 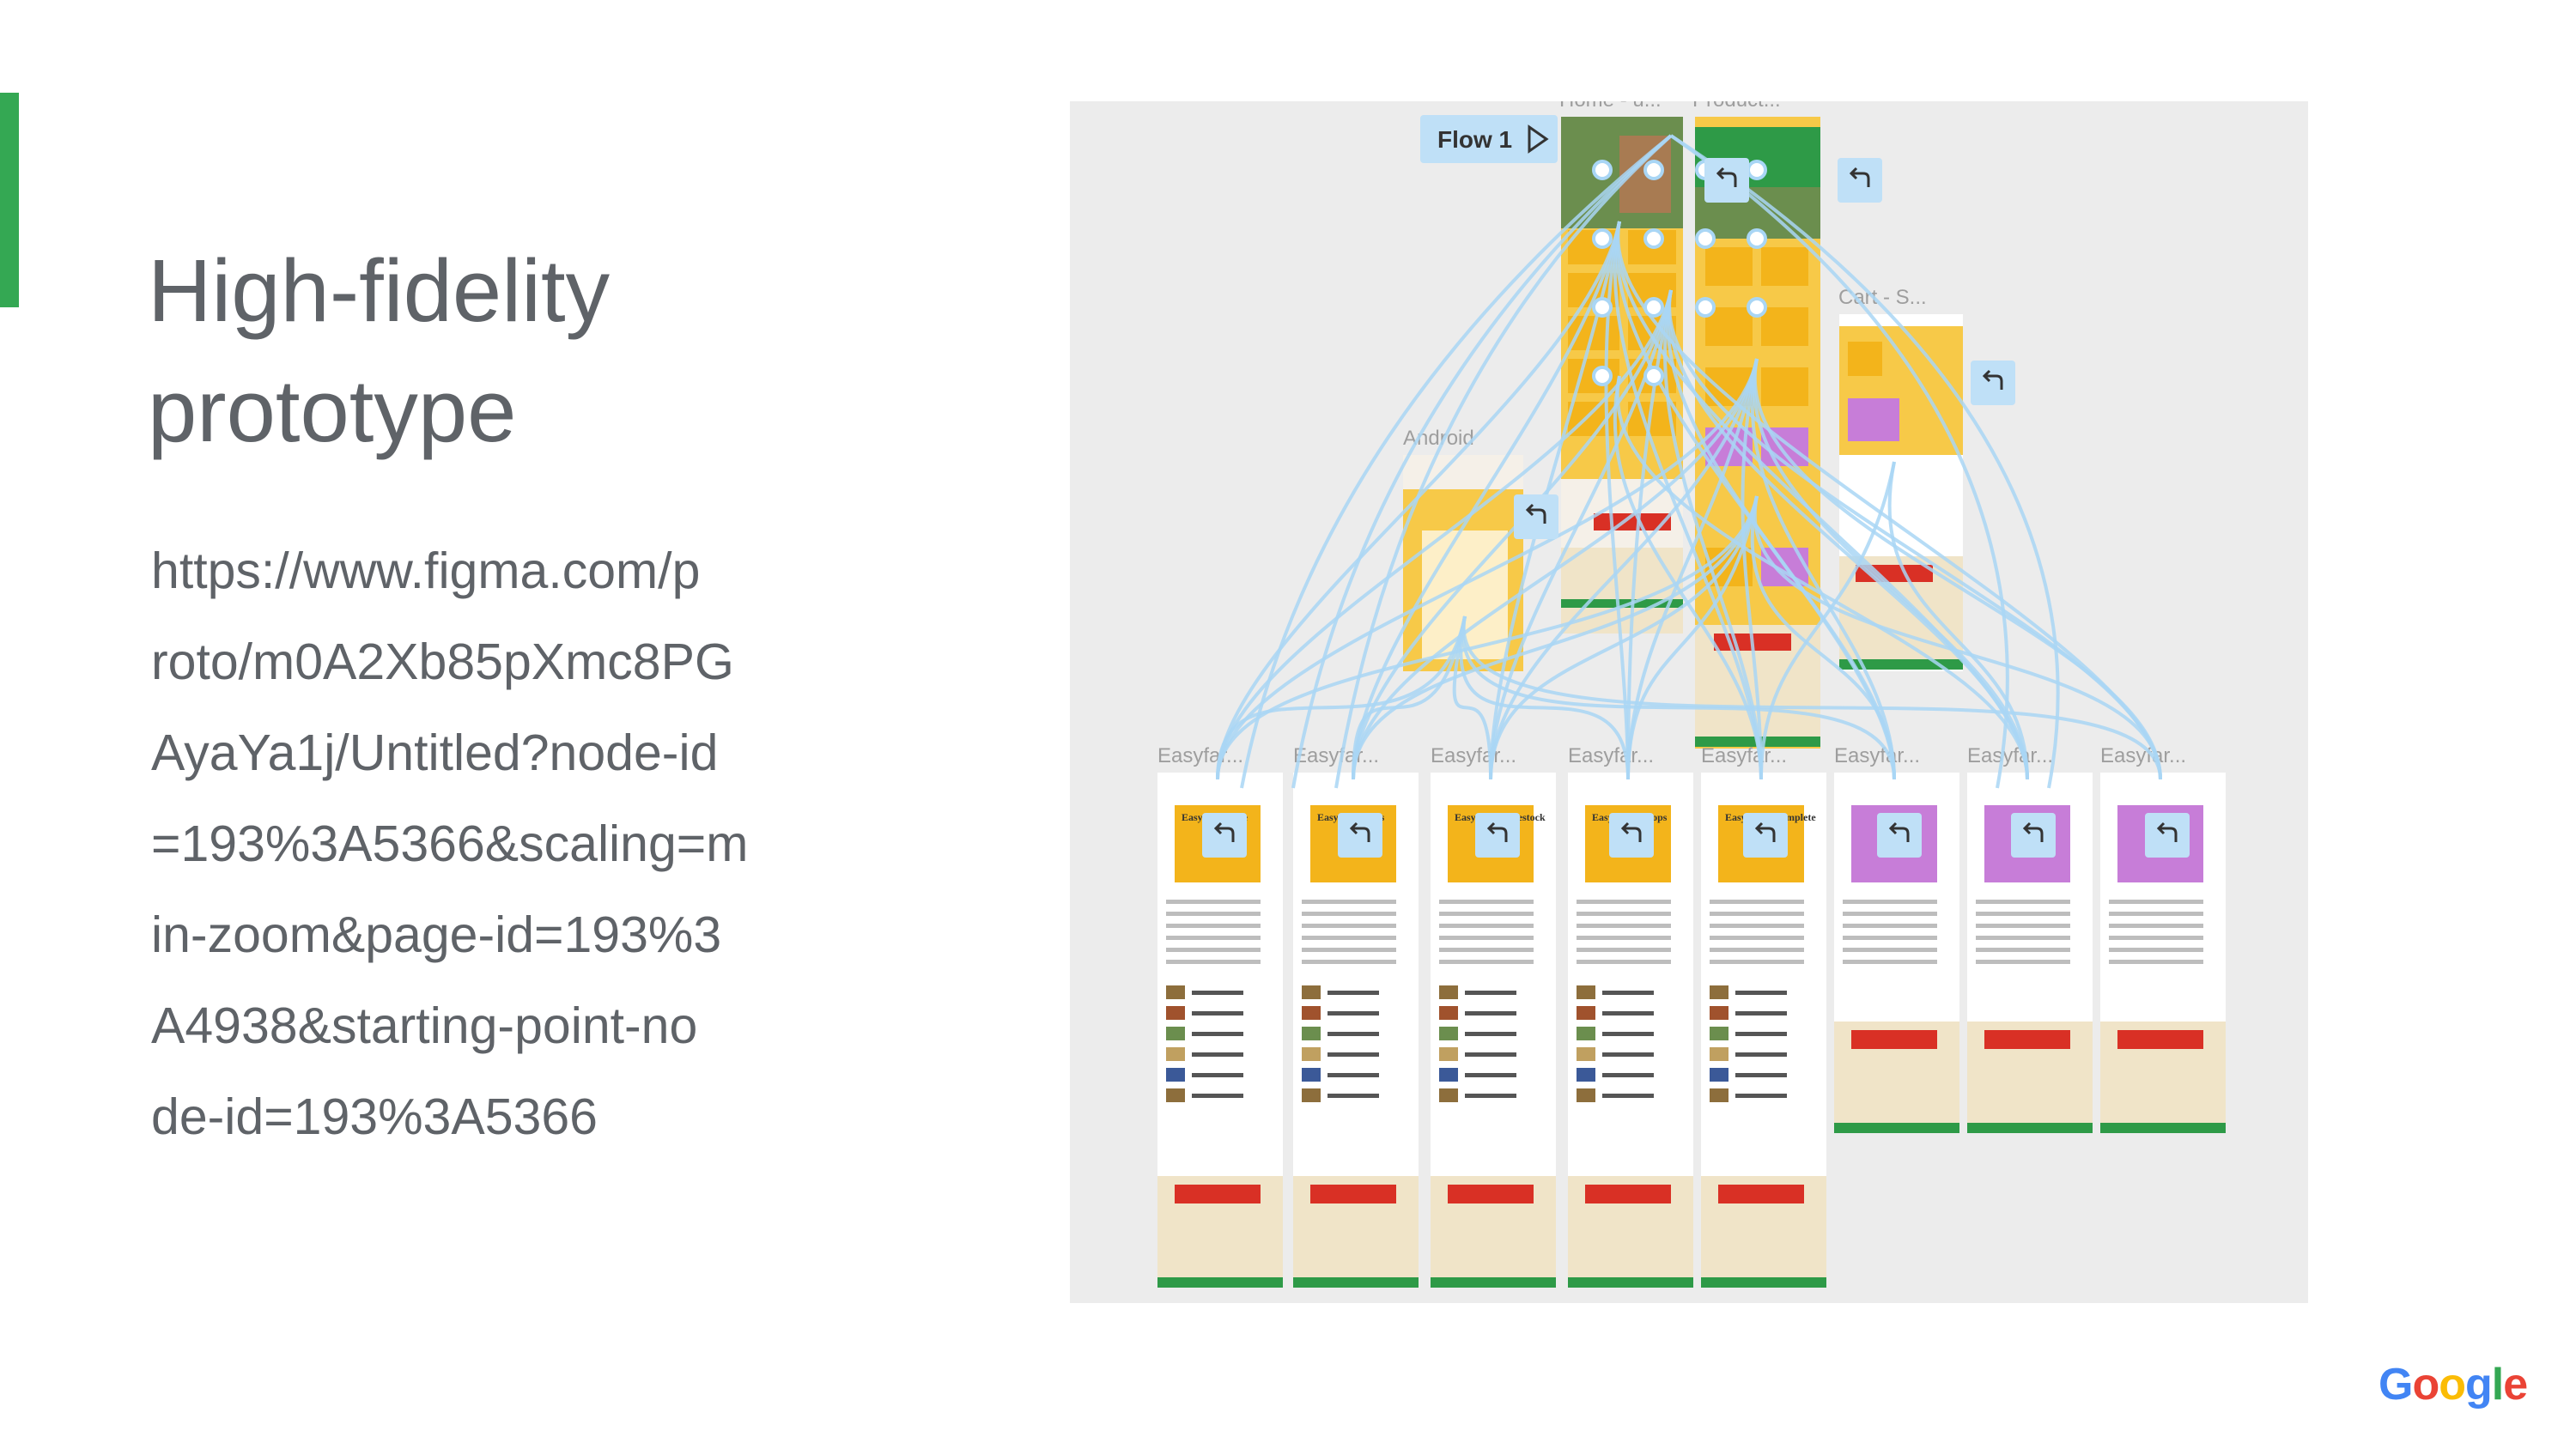 I want to click on url-line: A4938&starting-point-no, so click(x=424, y=1025).